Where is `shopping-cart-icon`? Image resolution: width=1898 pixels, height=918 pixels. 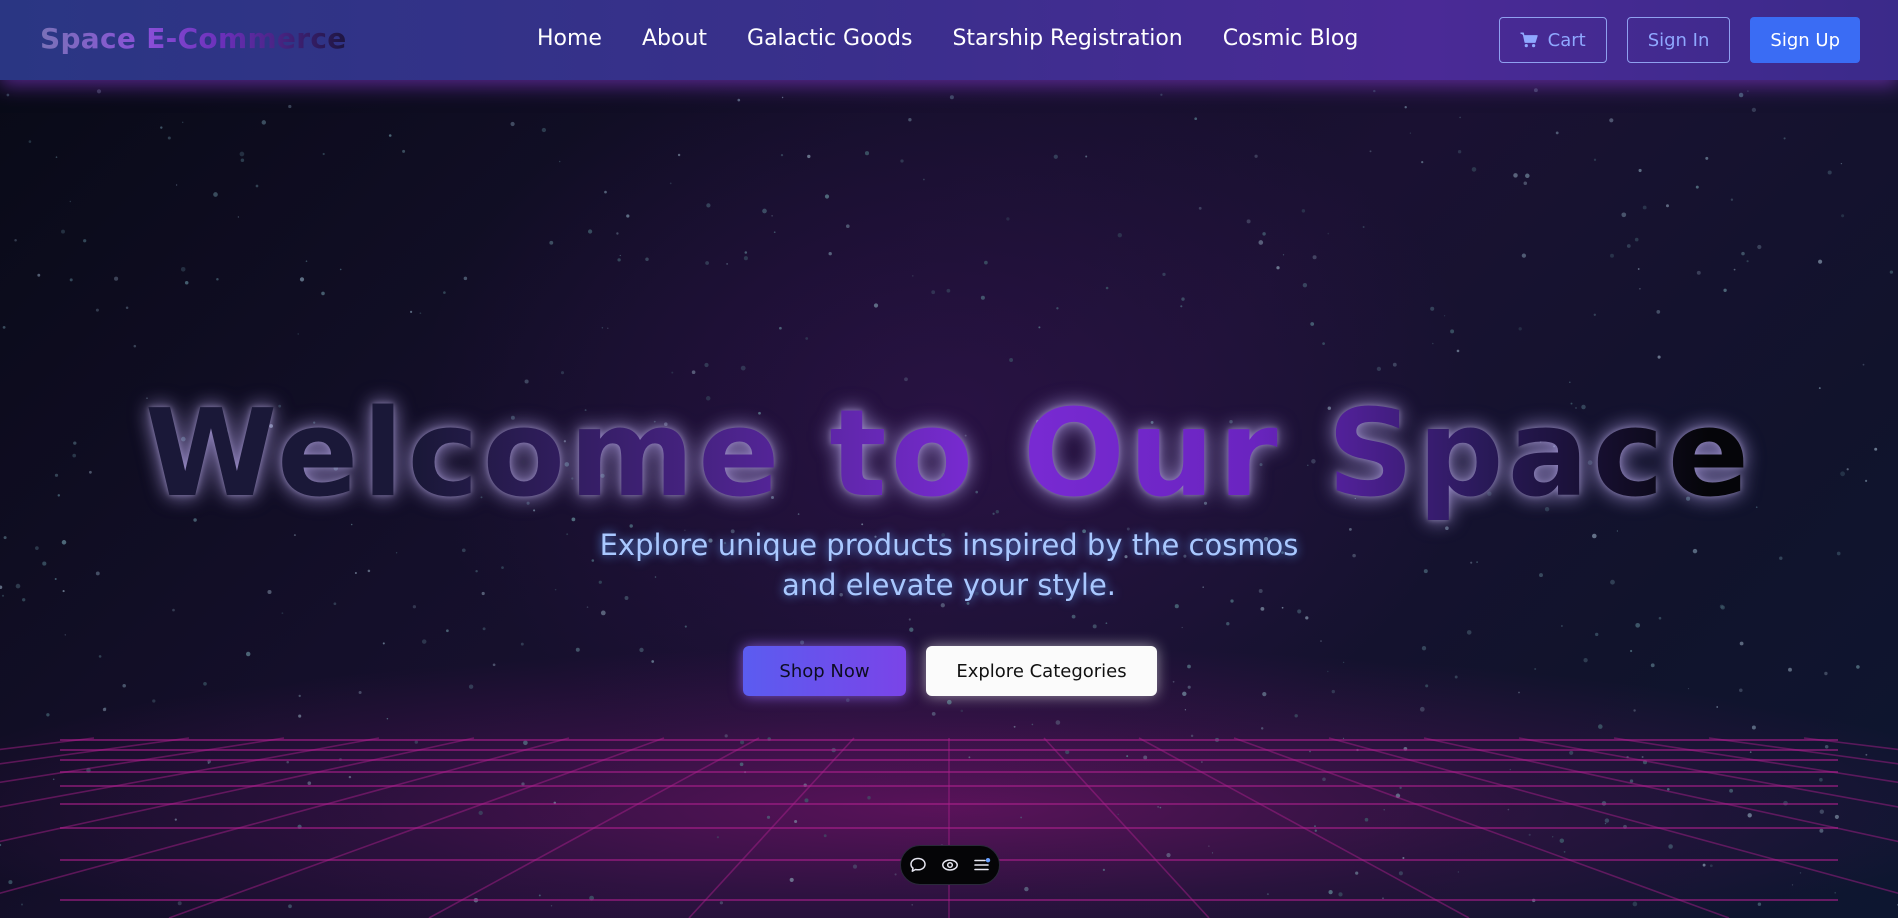
shopping-cart-icon is located at coordinates (1529, 40).